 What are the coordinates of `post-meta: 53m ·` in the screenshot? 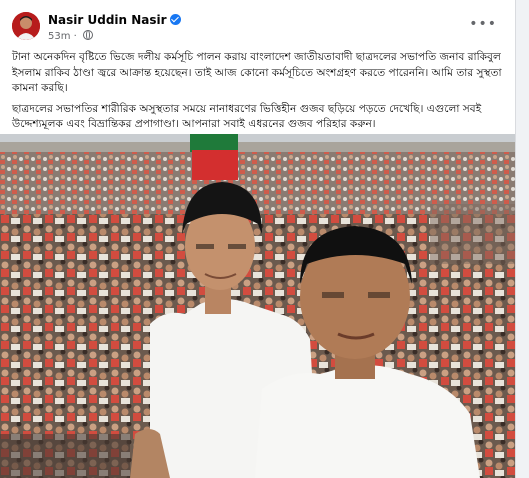 It's located at (71, 36).